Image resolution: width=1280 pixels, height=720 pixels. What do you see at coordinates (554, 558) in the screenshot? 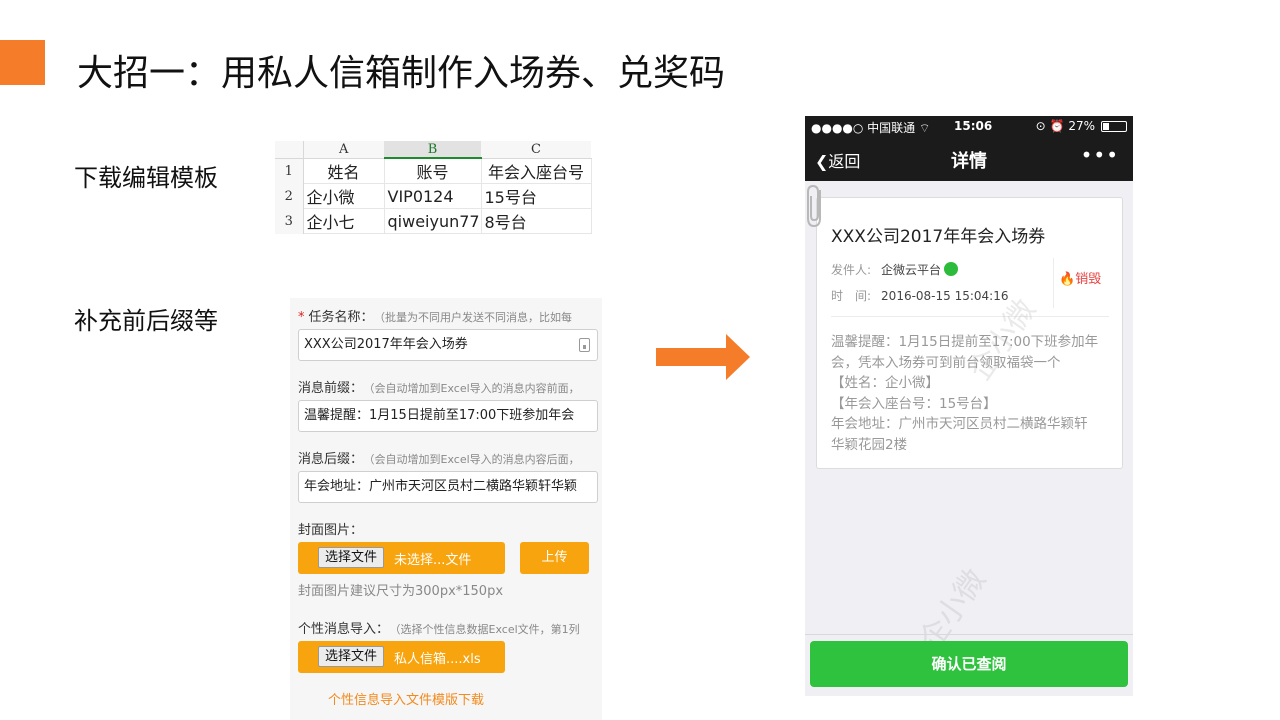
I see `upload-button: 上传` at bounding box center [554, 558].